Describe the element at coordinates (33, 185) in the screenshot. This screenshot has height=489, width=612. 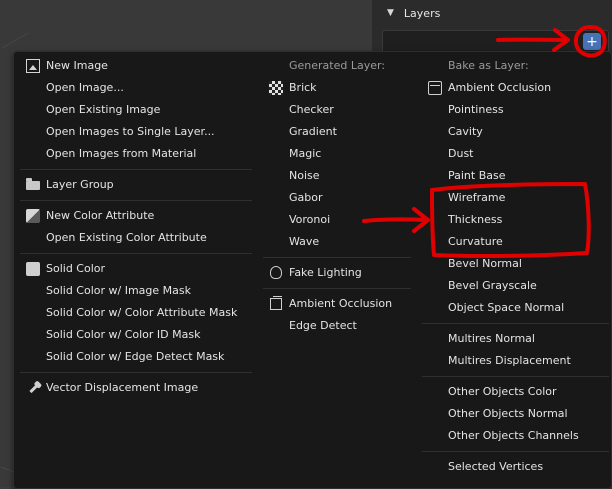
I see `folder-icon` at that location.